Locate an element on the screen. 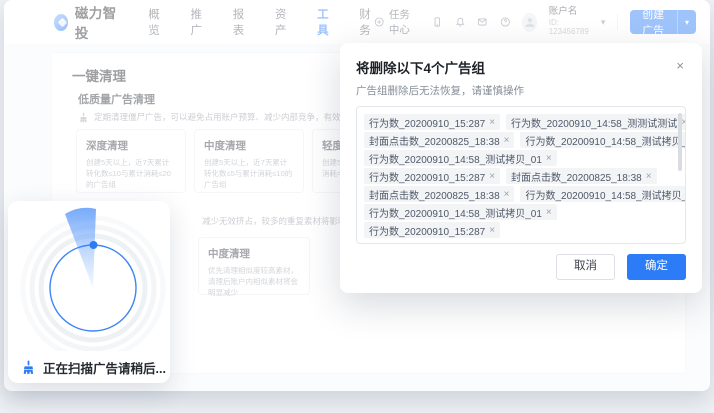 The width and height of the screenshot is (714, 413). scrollbar-thumb is located at coordinates (680, 142).